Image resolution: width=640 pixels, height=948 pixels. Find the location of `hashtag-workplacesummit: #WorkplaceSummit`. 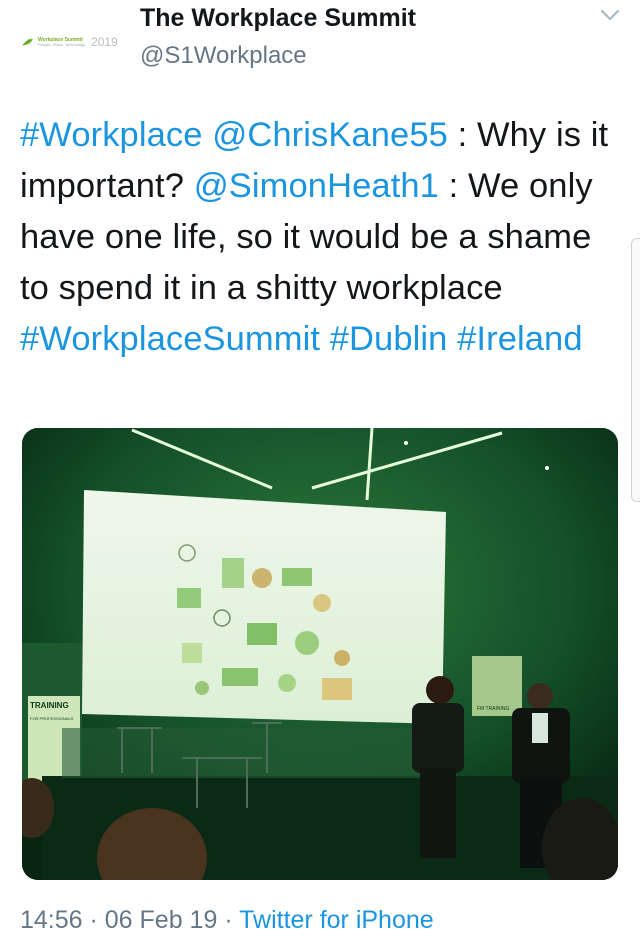

hashtag-workplacesummit: #WorkplaceSummit is located at coordinates (170, 339).